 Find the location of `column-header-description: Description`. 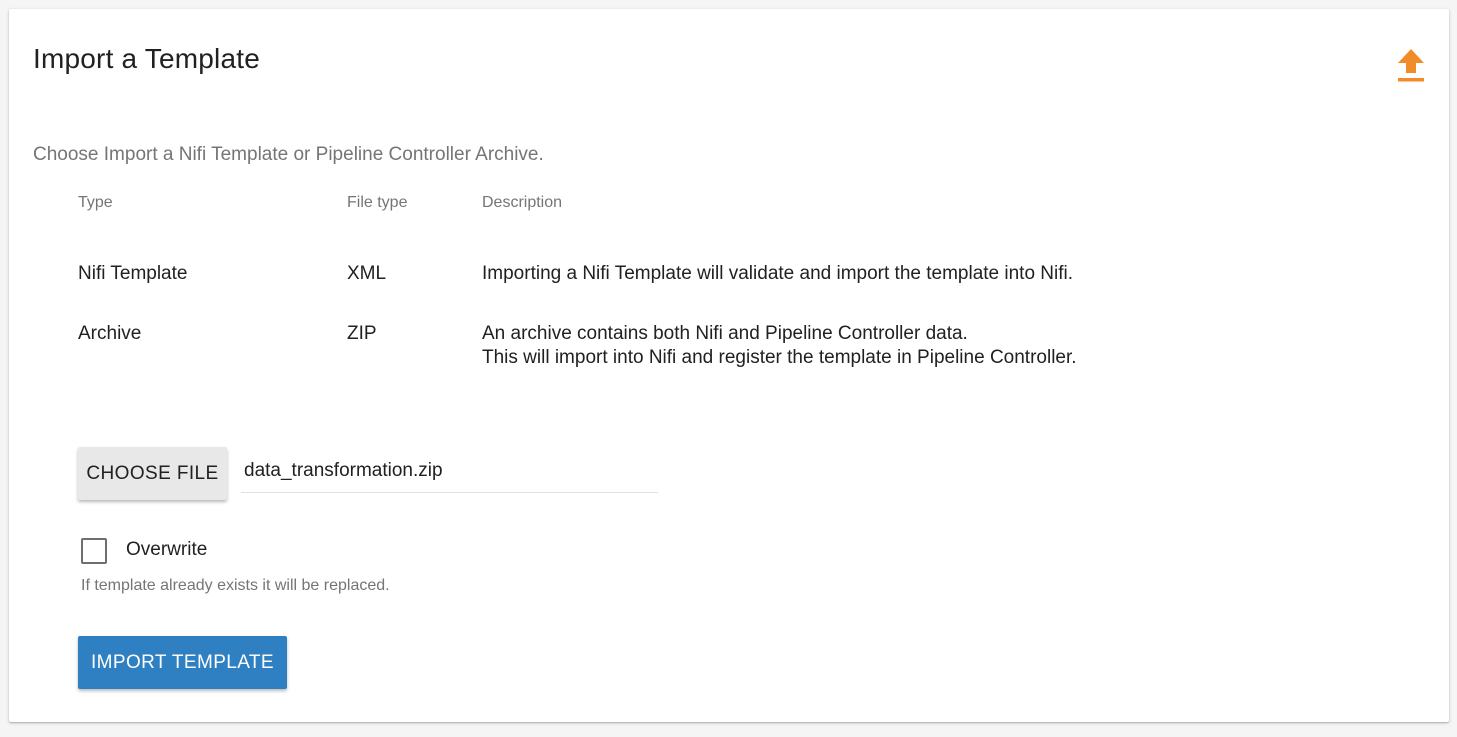

column-header-description: Description is located at coordinates (522, 202).